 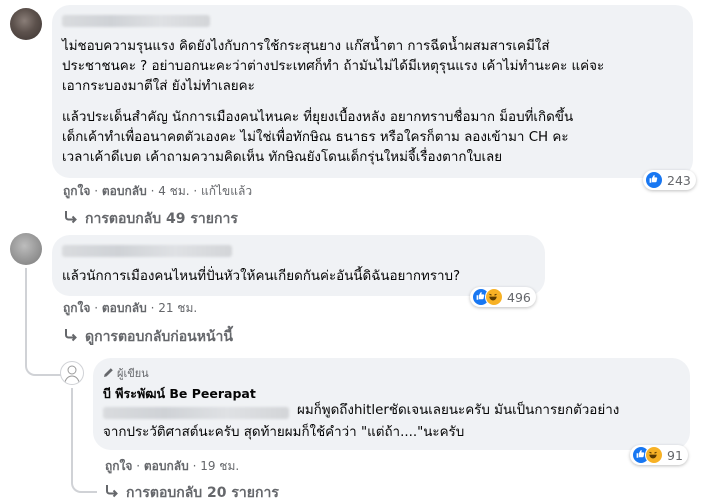 What do you see at coordinates (654, 180) in the screenshot?
I see `like-reaction-icon` at bounding box center [654, 180].